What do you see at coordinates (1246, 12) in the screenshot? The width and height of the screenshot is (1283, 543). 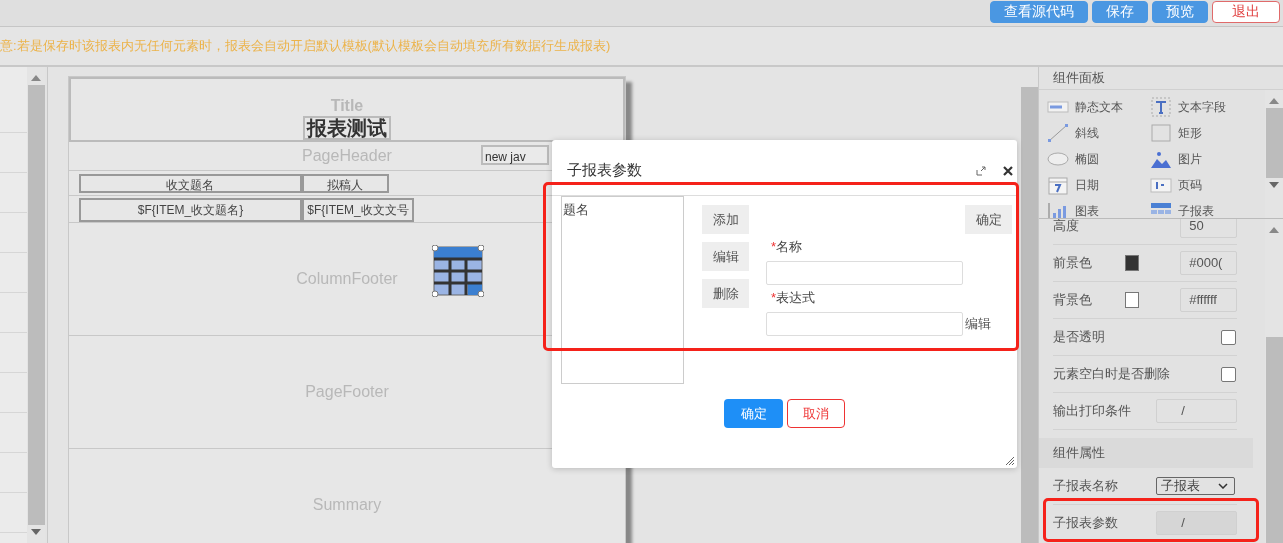 I see `toolbar-button: 退出` at bounding box center [1246, 12].